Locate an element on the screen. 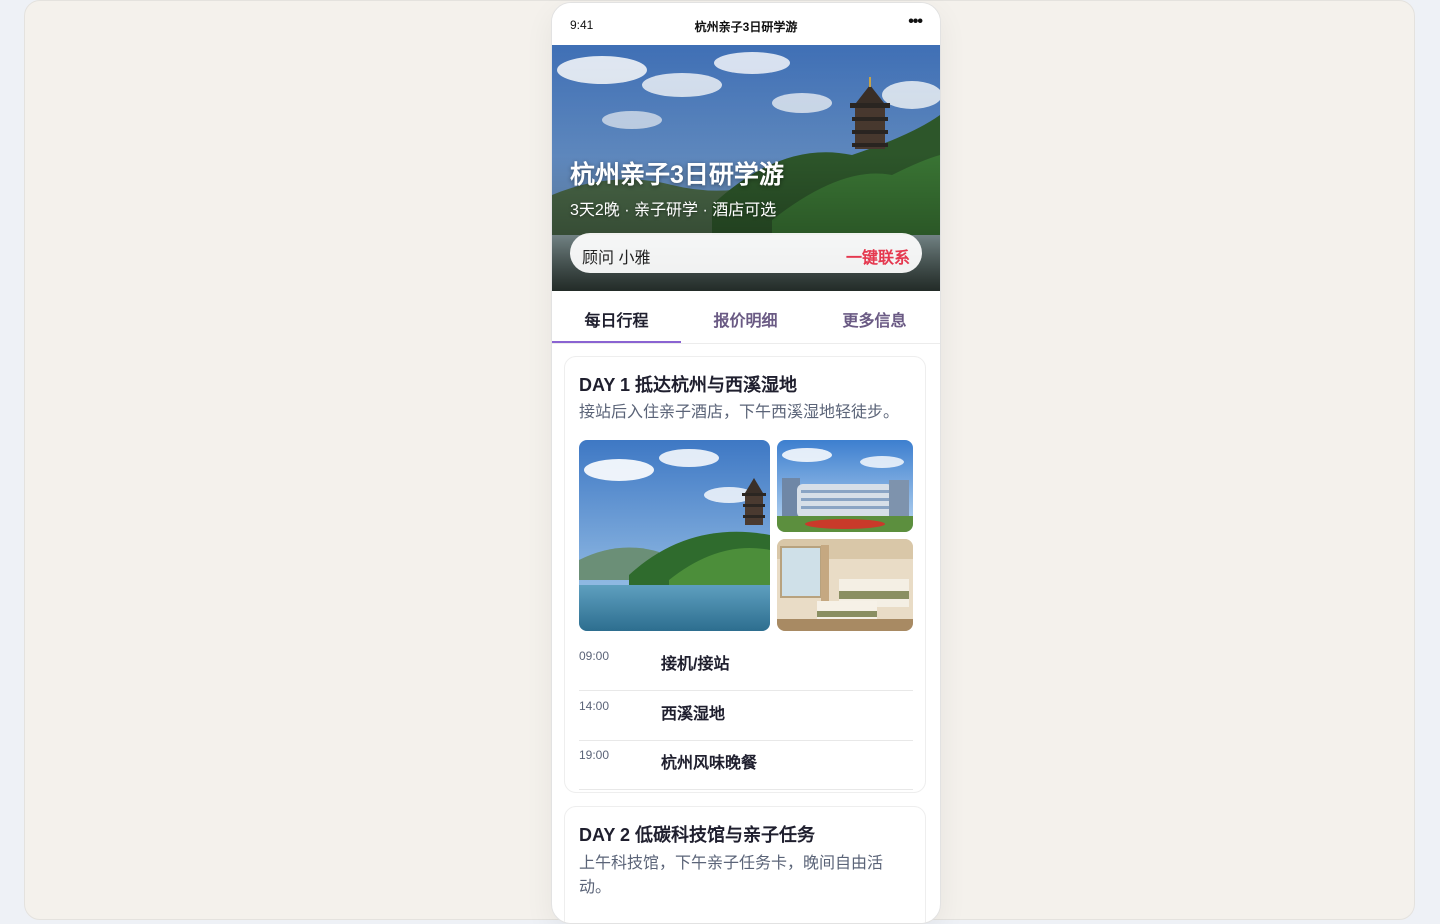 The width and height of the screenshot is (1440, 924). hero-banner: 杭州亲子3日研学游 3天2晚 · 亲子研学 · 酒店可选 顾问 小雅 一键联系 is located at coordinates (746, 168).